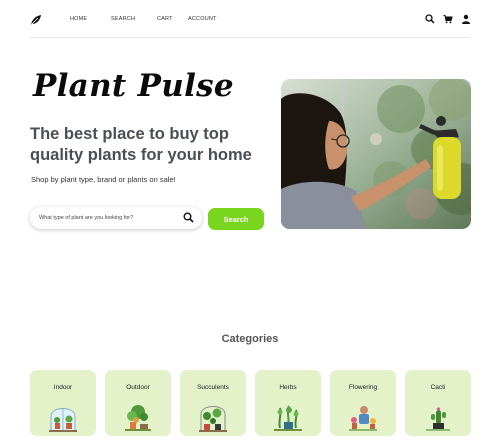 The image size is (500, 441). What do you see at coordinates (63, 387) in the screenshot?
I see `category-label: Indoor` at bounding box center [63, 387].